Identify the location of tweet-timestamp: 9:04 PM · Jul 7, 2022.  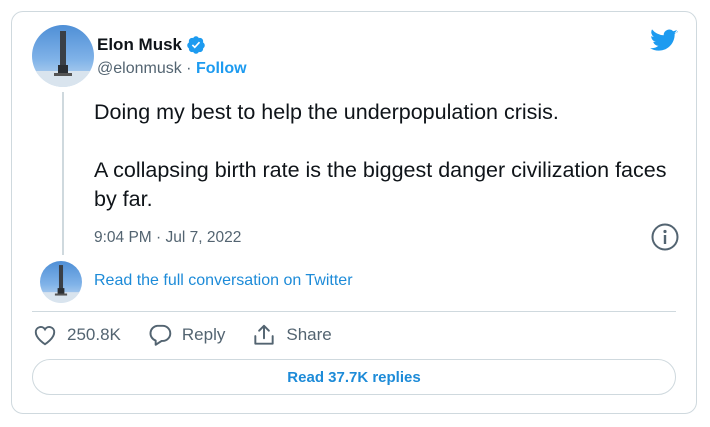
(167, 238).